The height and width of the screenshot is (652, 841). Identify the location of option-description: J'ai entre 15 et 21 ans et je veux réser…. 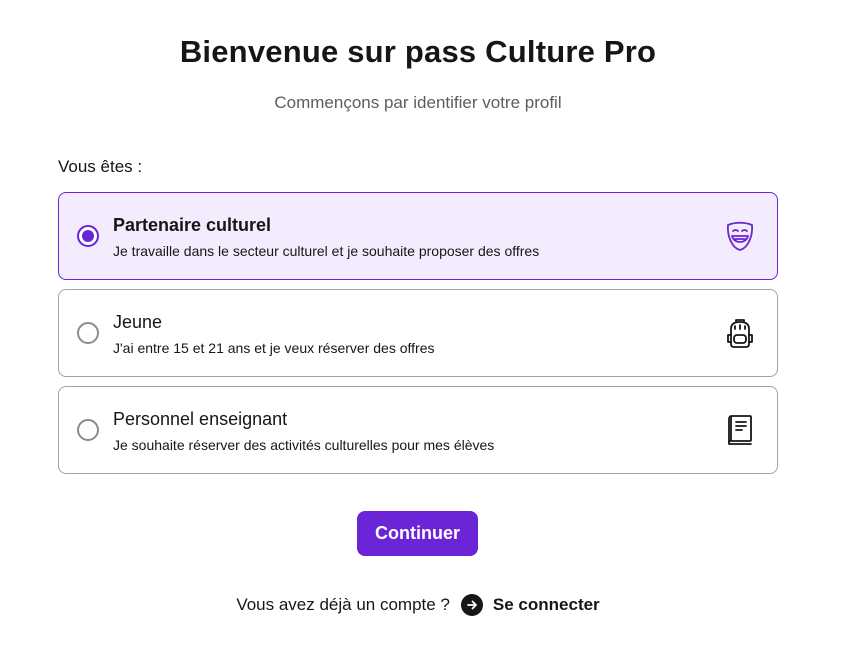
(274, 348).